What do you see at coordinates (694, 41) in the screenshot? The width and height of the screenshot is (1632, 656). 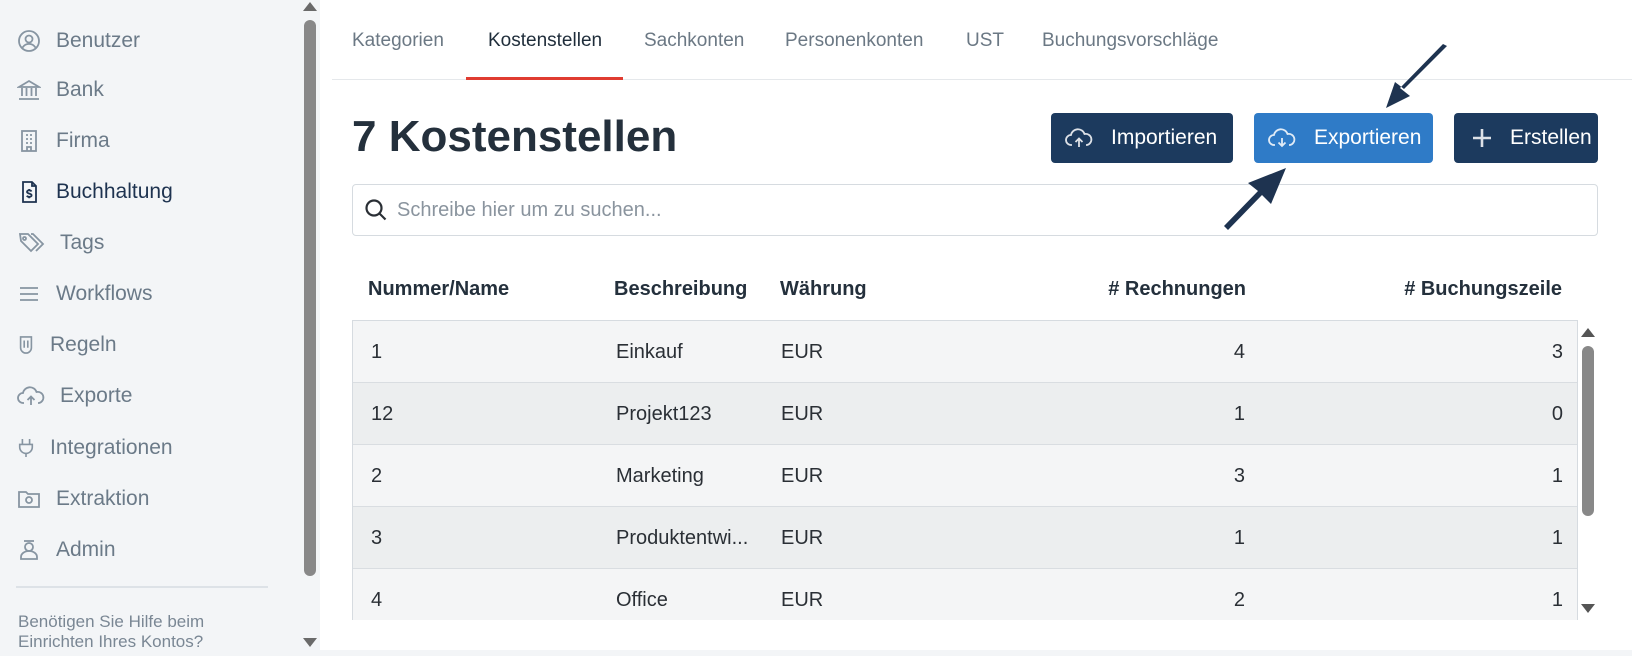 I see `tab-sachkonten: Sachkonten` at bounding box center [694, 41].